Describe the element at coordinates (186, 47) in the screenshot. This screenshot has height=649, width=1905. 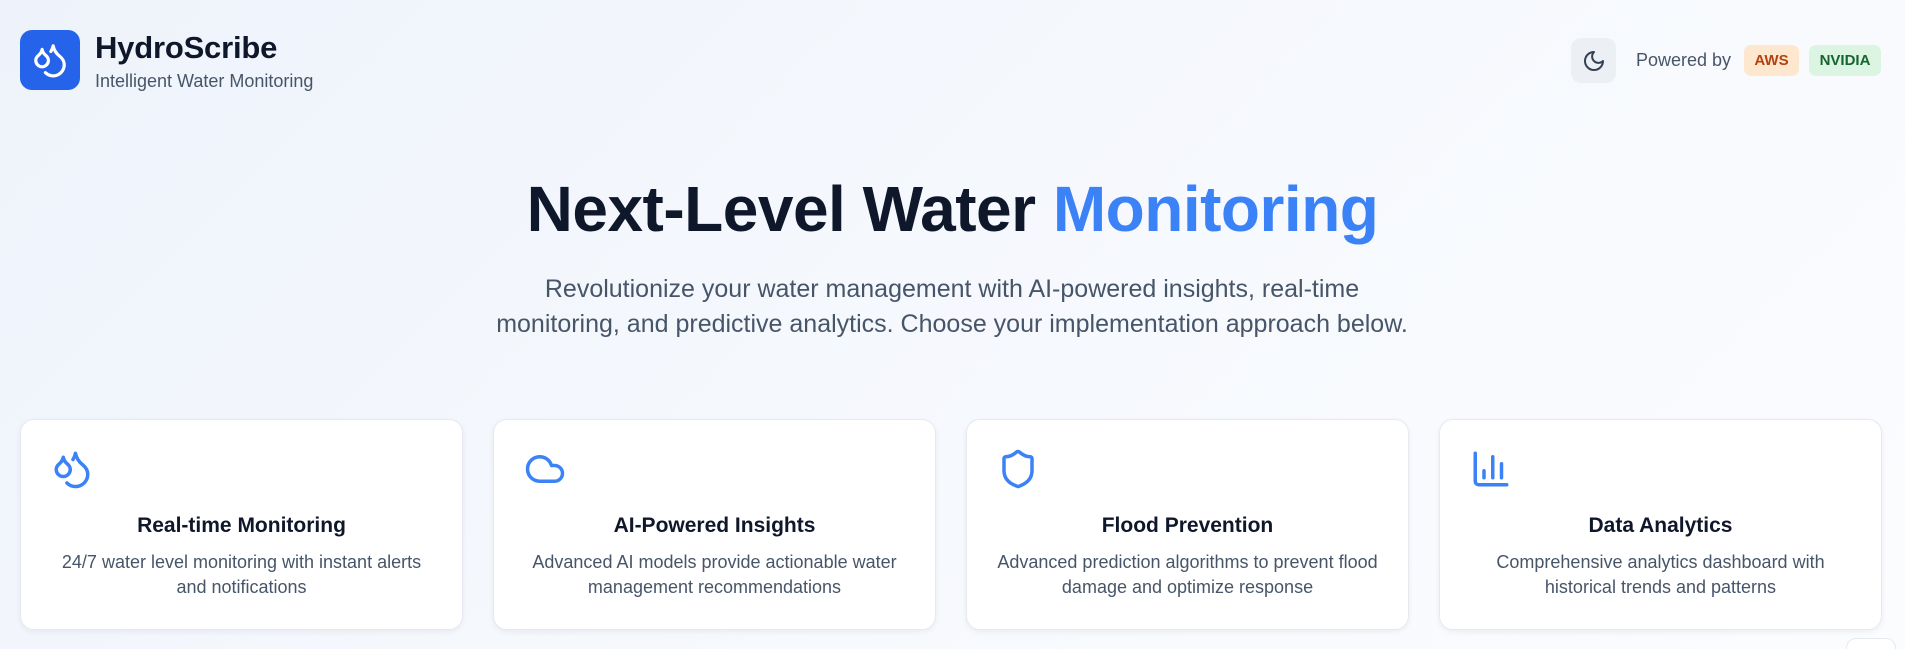
I see `brand-name: HydroScribe` at that location.